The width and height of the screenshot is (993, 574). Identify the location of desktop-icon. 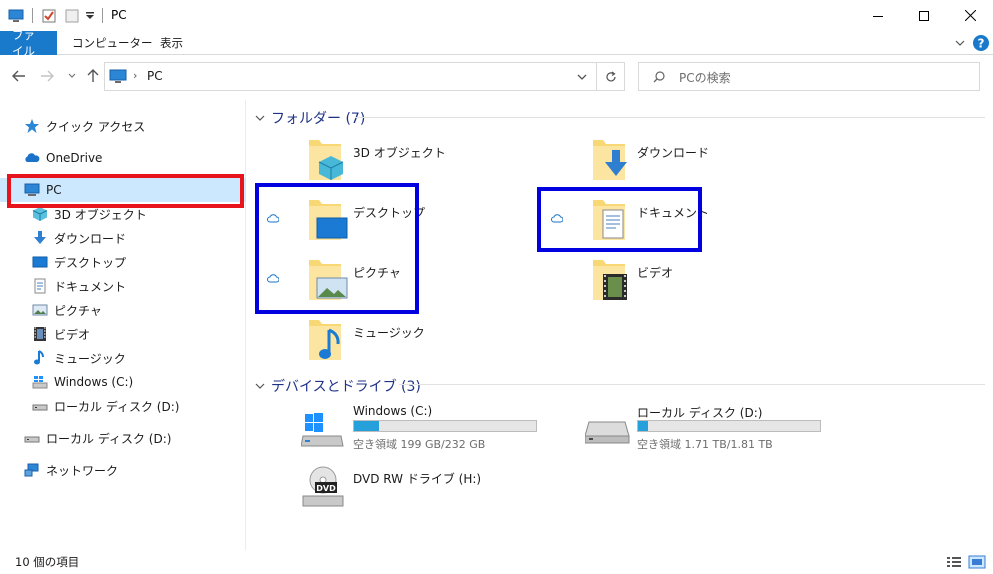
(40, 262).